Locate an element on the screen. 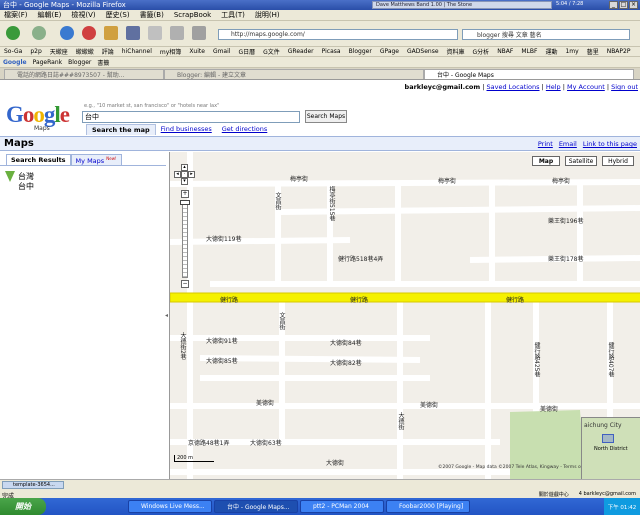  collapse-sidebar-icon: ◂ is located at coordinates (166, 315).